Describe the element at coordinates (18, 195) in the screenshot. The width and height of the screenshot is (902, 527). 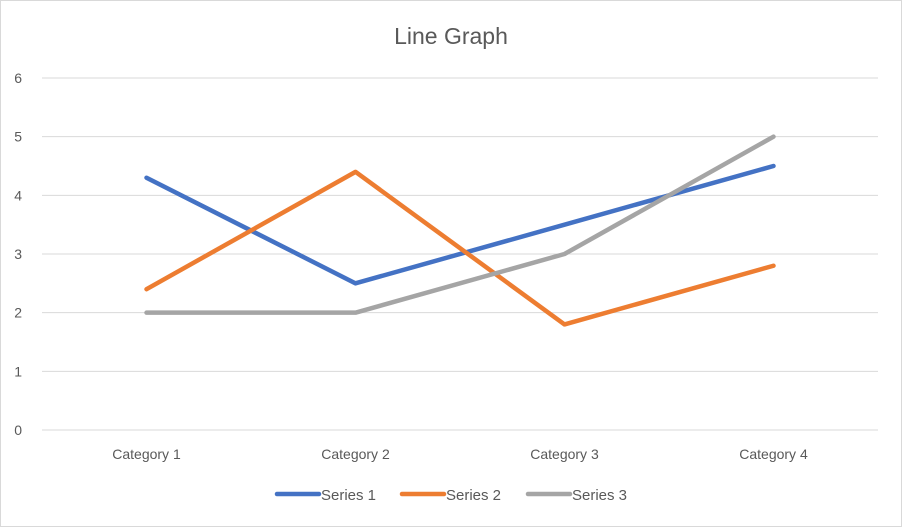
I see `y-tick-label: 4` at that location.